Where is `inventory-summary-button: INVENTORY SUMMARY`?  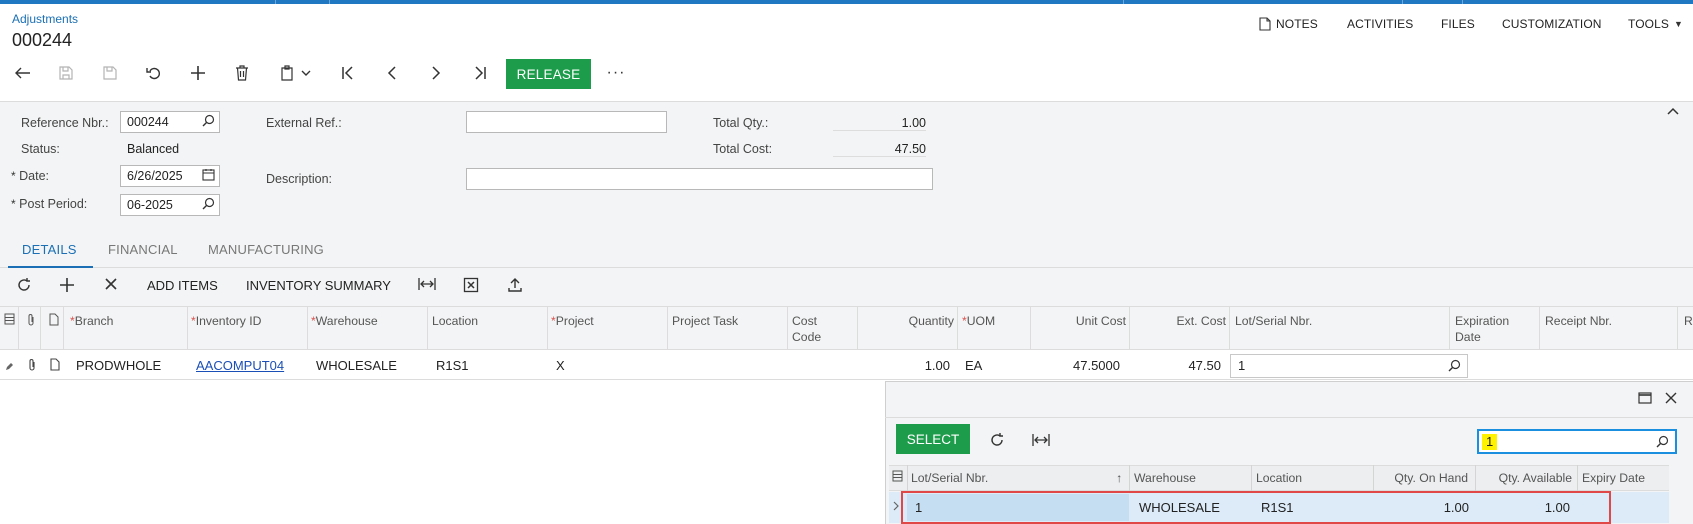
inventory-summary-button: INVENTORY SUMMARY is located at coordinates (318, 285).